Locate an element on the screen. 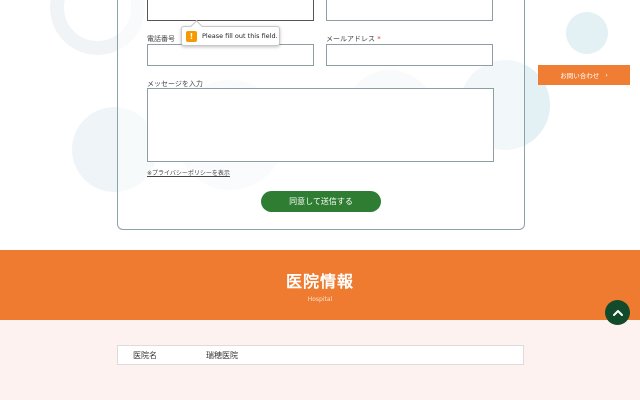 The height and width of the screenshot is (400, 640). contact-button: お問い合わせ › is located at coordinates (584, 75).